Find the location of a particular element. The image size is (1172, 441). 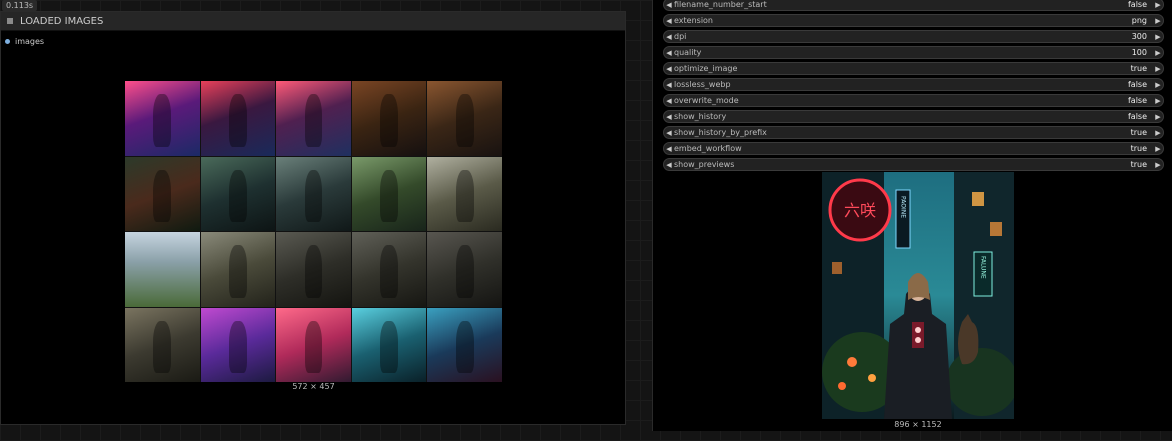

widget-label: embed_workflow is located at coordinates (708, 148).